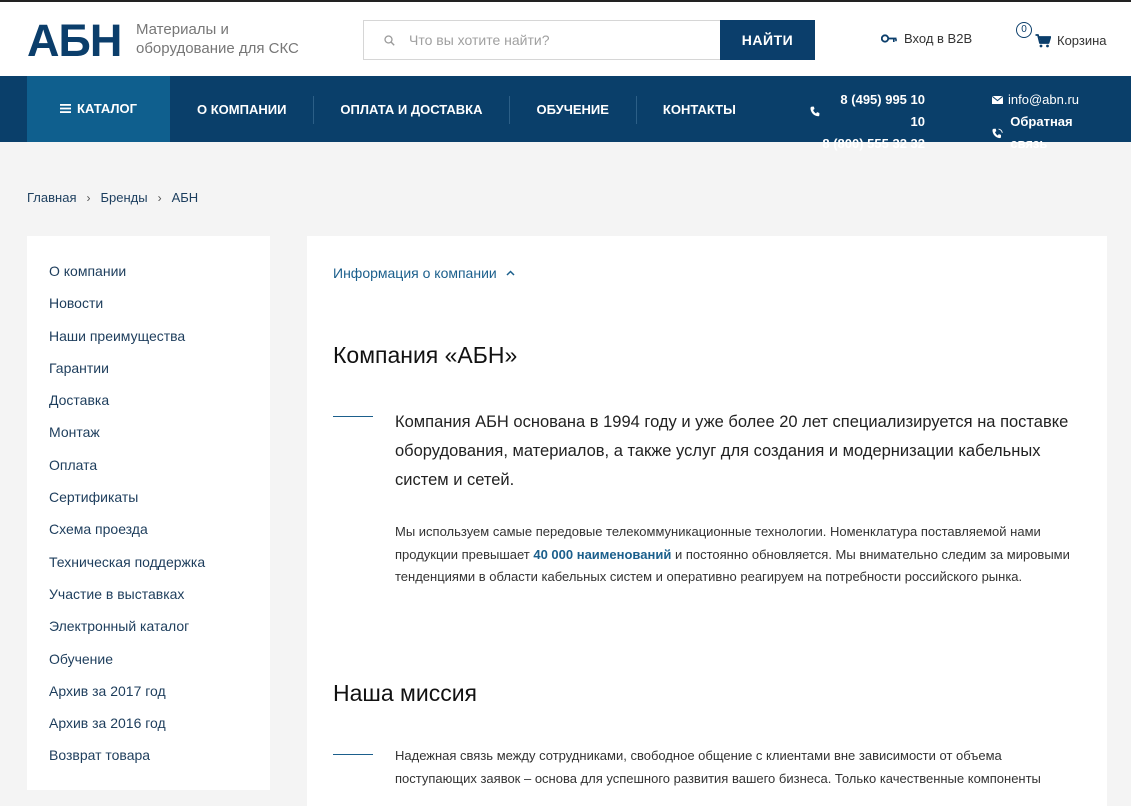 This screenshot has height=806, width=1131. I want to click on phone-block: 8 (495) 995 10 10 8 (800) 555 32 32, so click(867, 122).